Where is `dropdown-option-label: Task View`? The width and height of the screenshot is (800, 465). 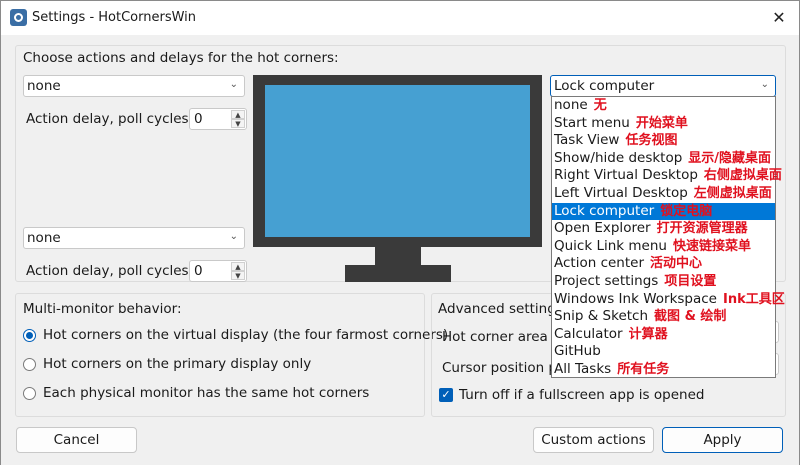 dropdown-option-label: Task View is located at coordinates (587, 140).